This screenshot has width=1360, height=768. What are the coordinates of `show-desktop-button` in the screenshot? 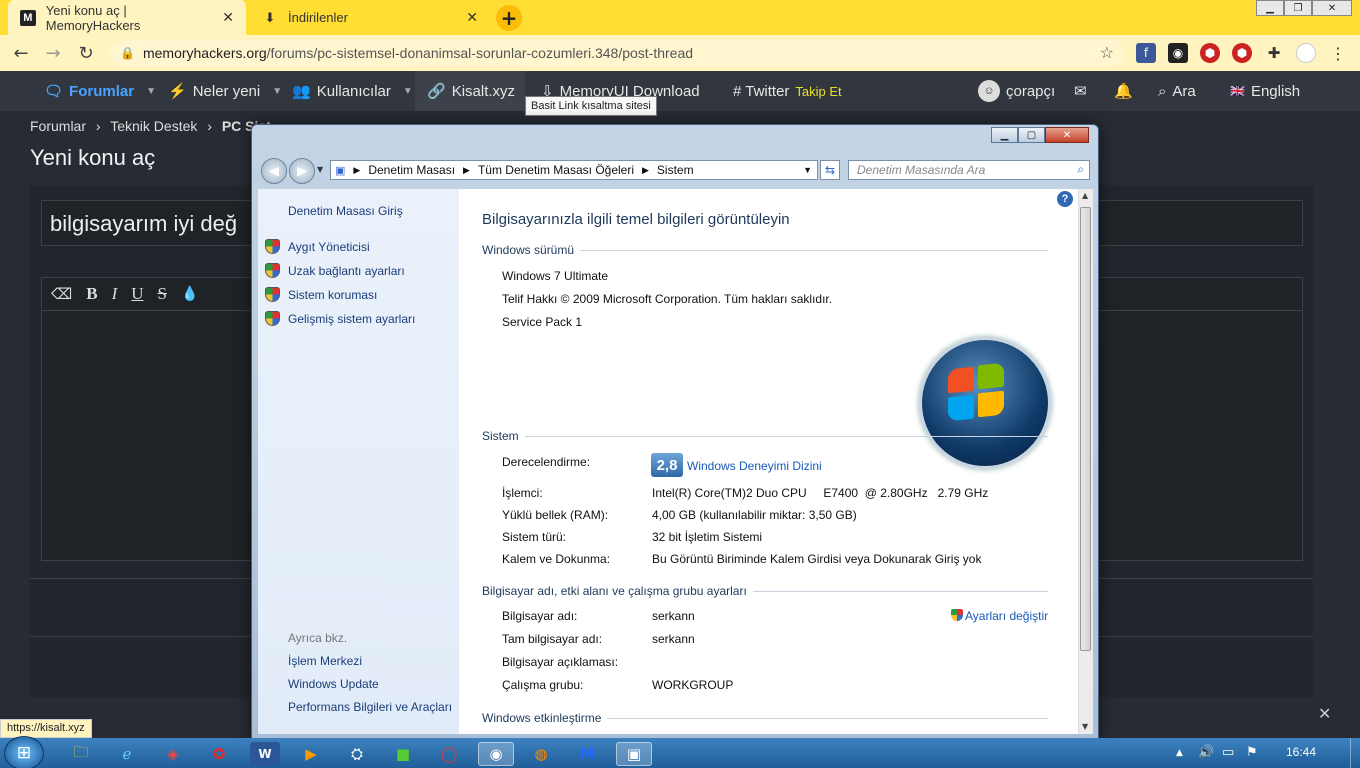 It's located at (1355, 753).